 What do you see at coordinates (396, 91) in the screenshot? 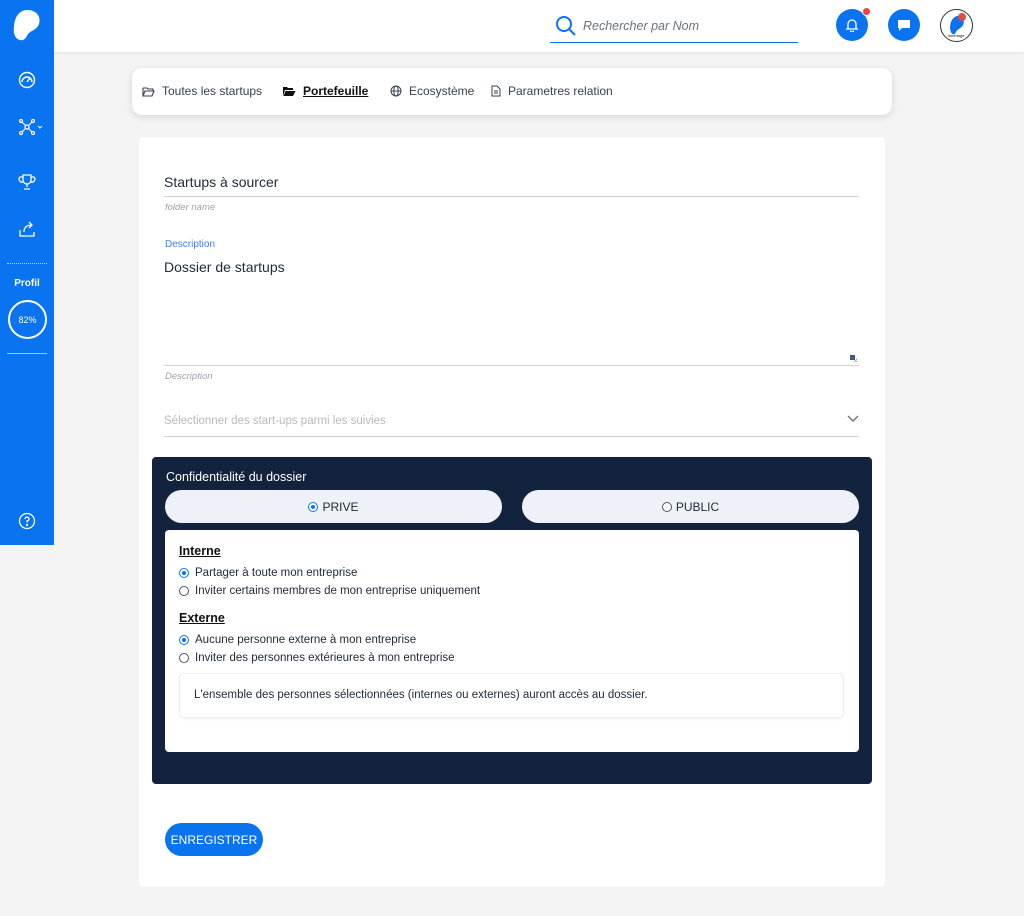
I see `globe-icon` at bounding box center [396, 91].